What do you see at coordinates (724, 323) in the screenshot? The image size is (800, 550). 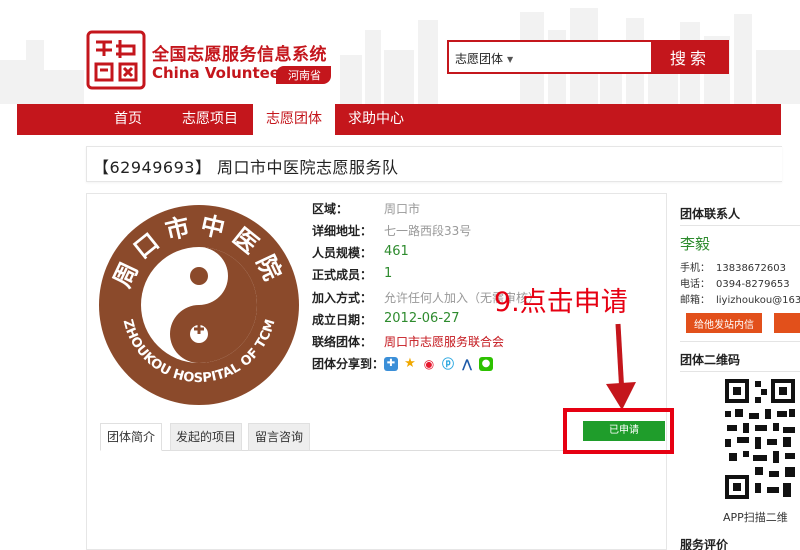 I see `send-message-button: 给他发站内信` at bounding box center [724, 323].